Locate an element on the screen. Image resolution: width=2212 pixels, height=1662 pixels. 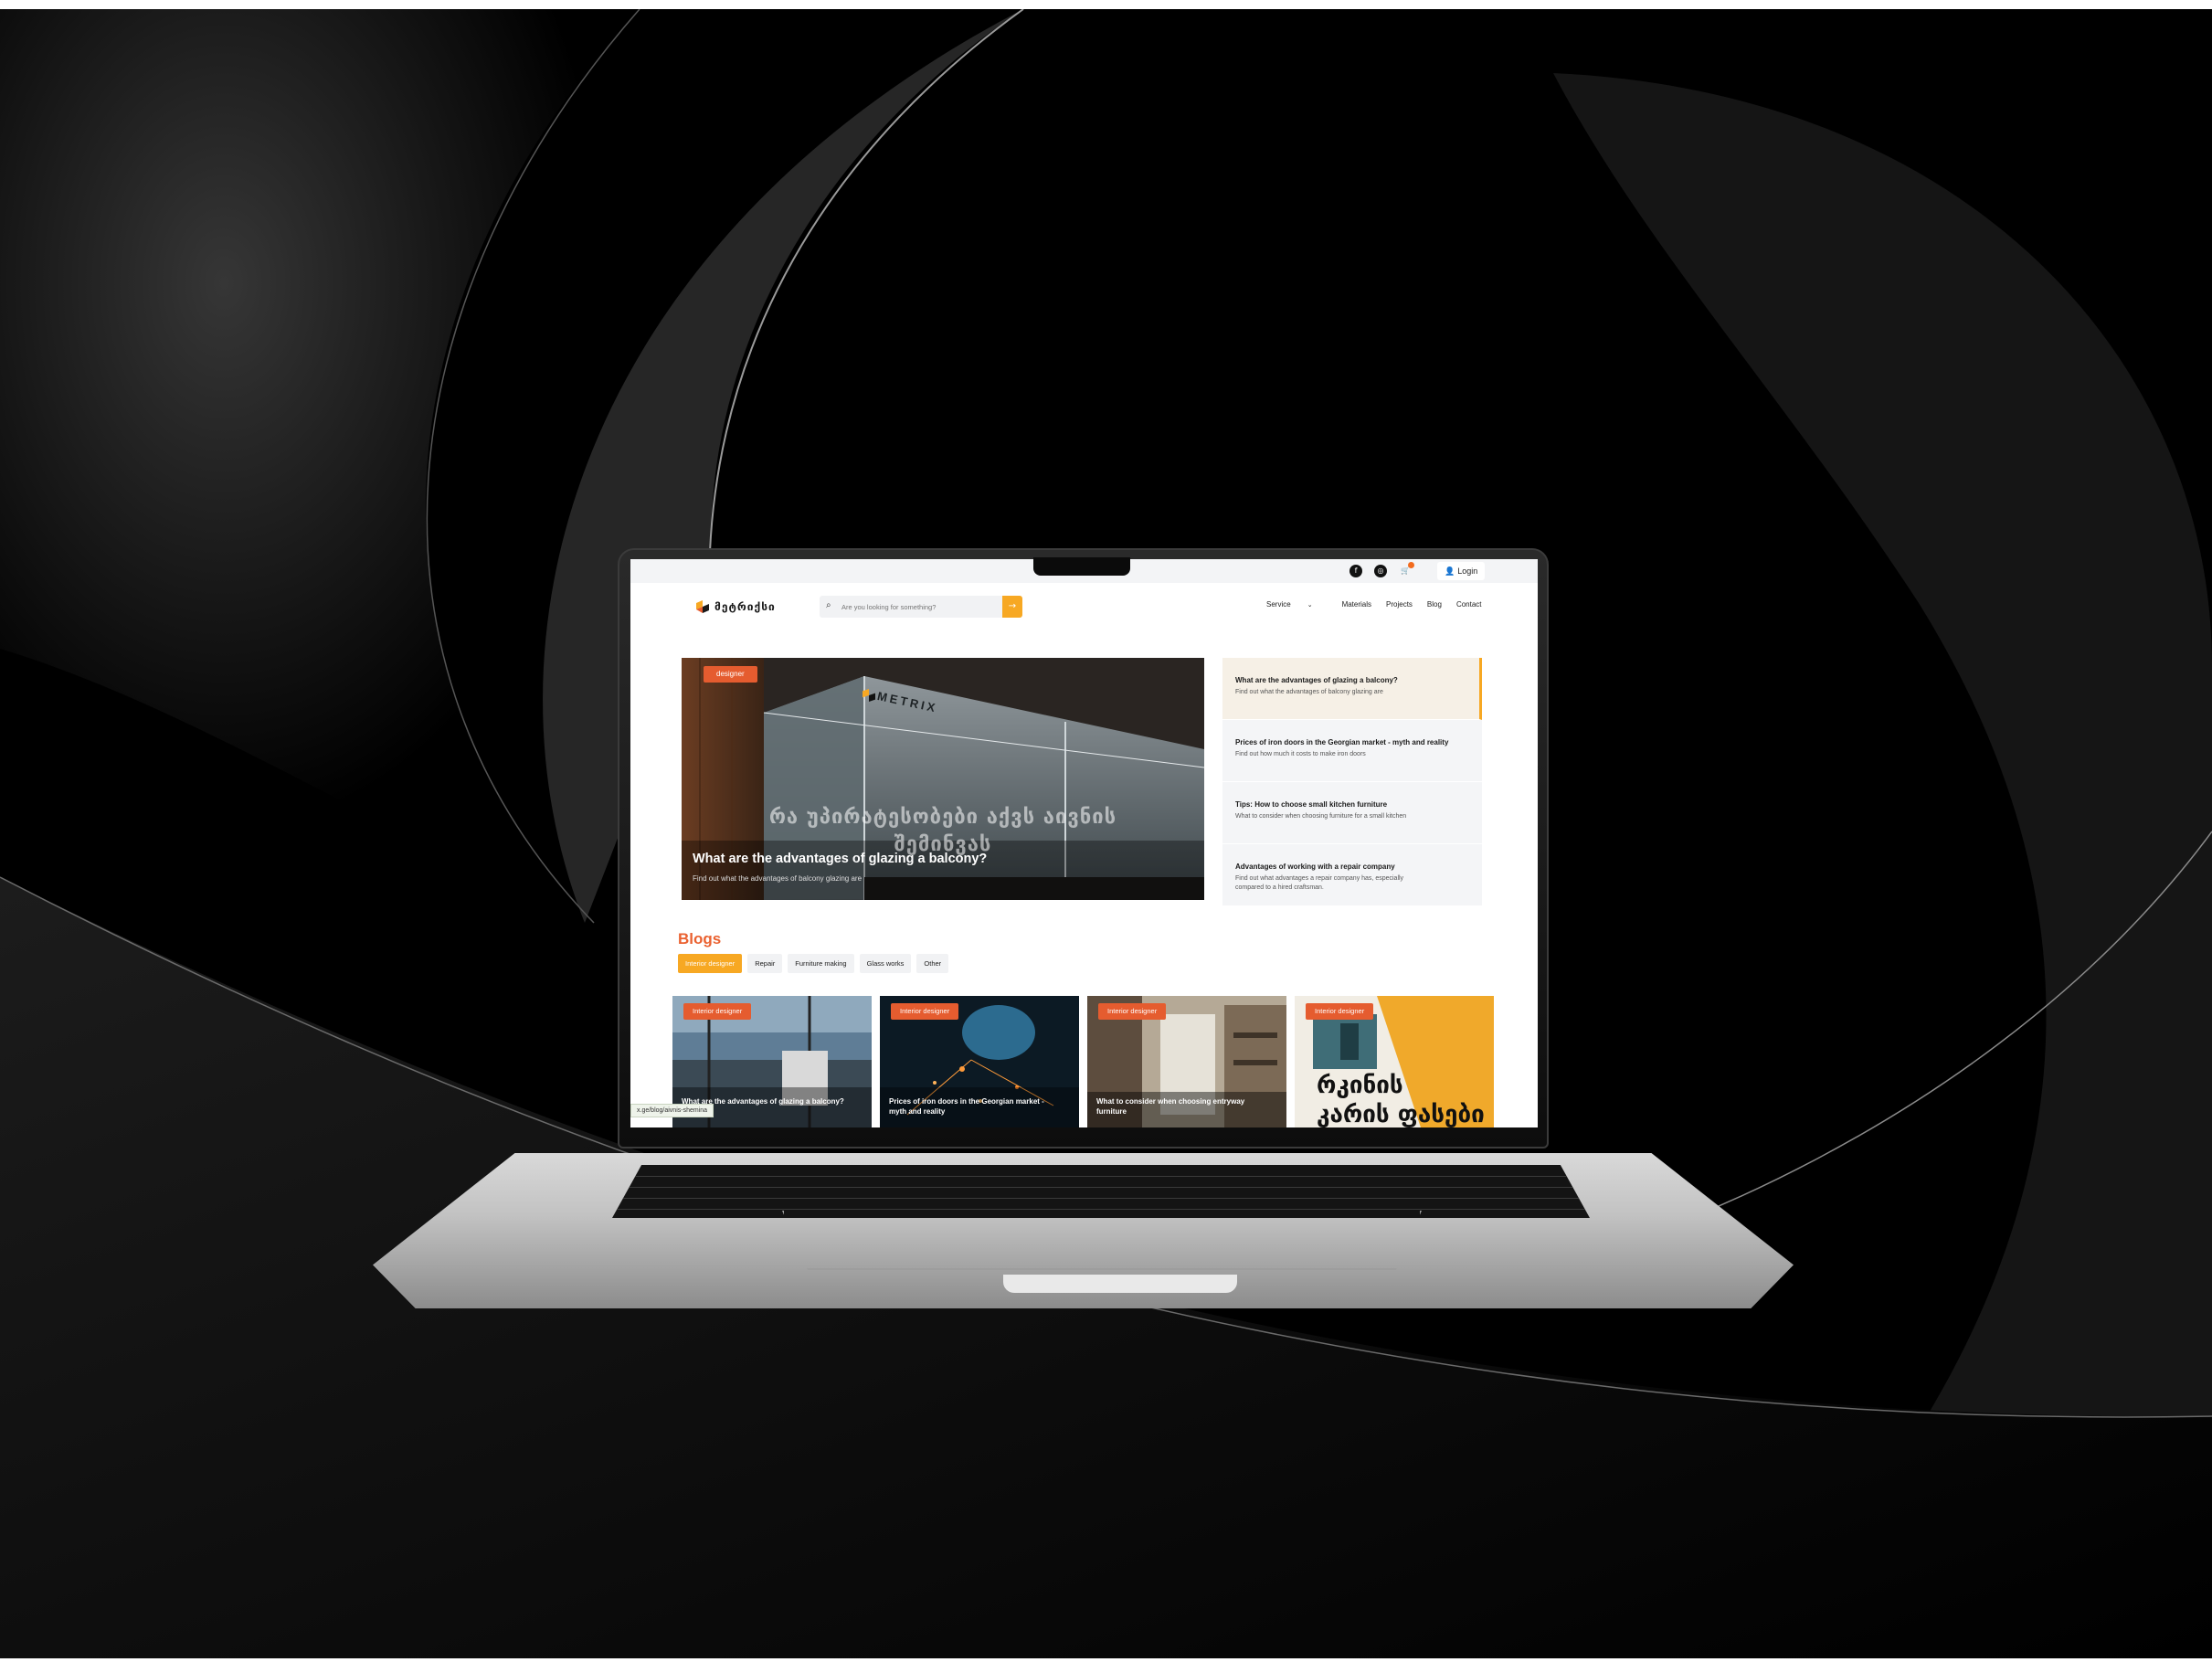
search-input is located at coordinates (910, 606).